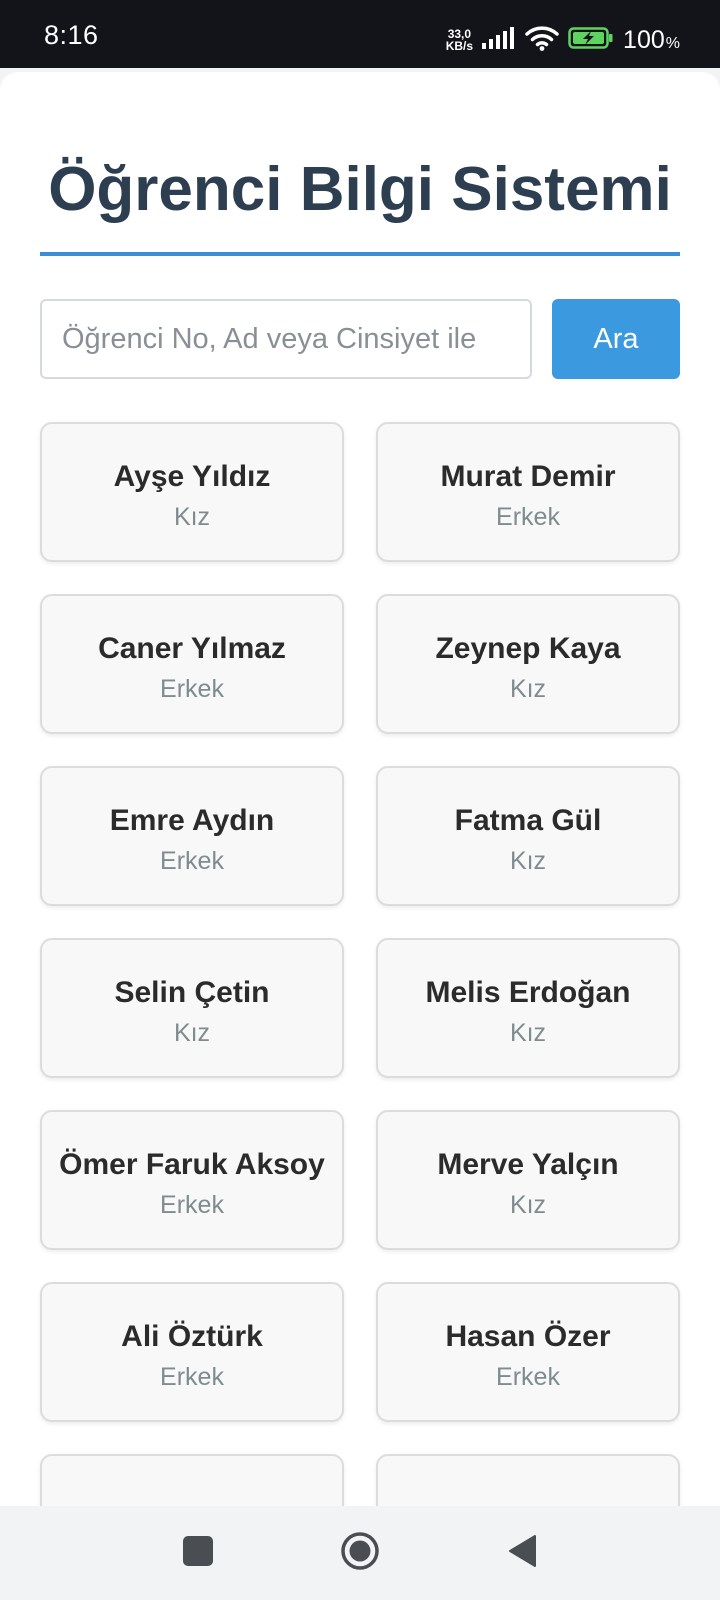  Describe the element at coordinates (644, 39) in the screenshot. I see `battery-level-value: 100` at that location.